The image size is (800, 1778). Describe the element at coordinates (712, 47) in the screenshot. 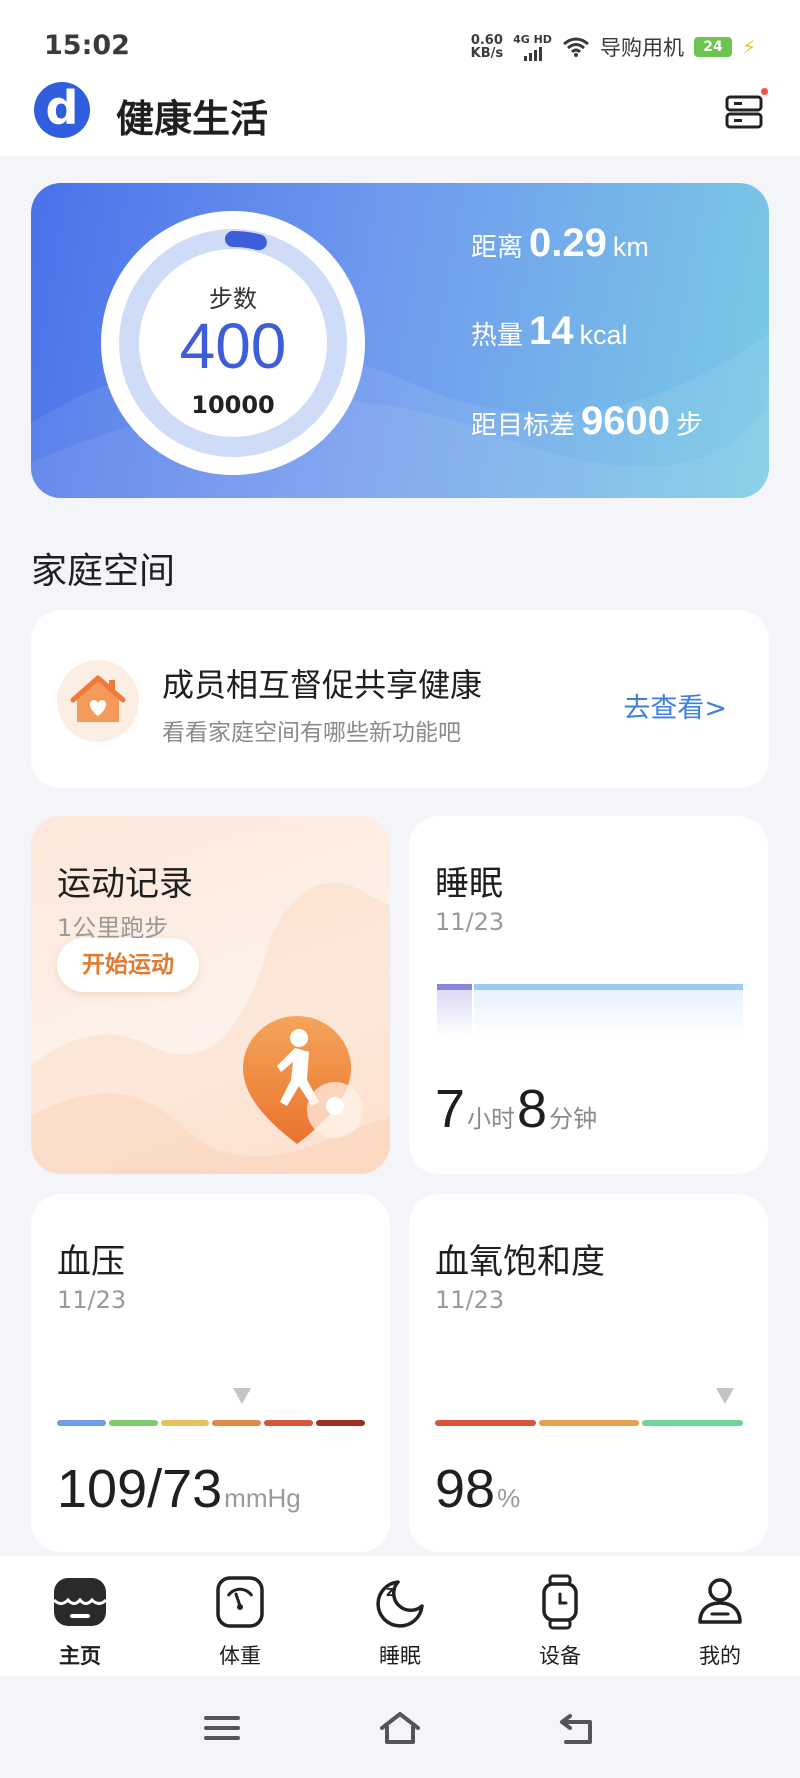

I see `battery-icon: 24` at that location.